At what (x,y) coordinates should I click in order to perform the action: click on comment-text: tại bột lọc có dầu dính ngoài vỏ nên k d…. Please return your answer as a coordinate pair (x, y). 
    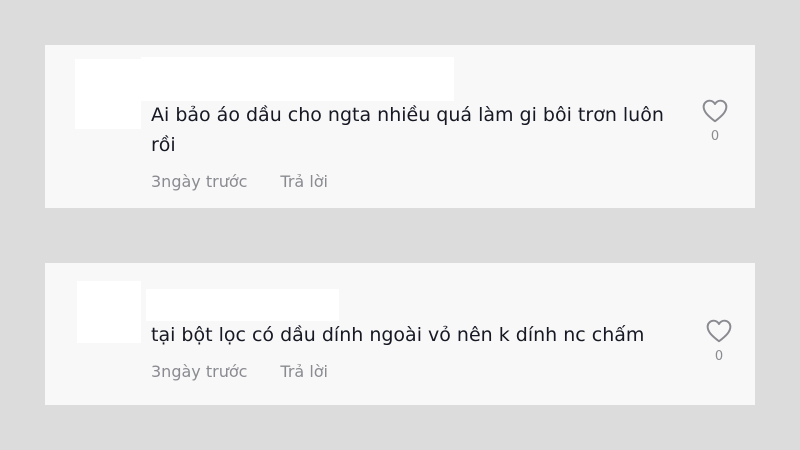
    Looking at the image, I should click on (398, 335).